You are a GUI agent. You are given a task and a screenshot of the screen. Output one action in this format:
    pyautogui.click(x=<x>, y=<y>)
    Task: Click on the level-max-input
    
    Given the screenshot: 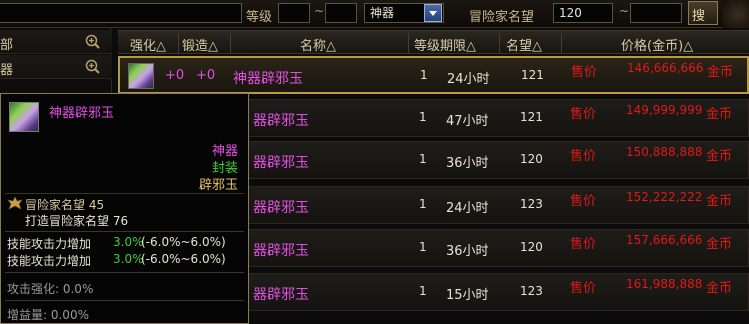 What is the action you would take?
    pyautogui.click(x=341, y=13)
    